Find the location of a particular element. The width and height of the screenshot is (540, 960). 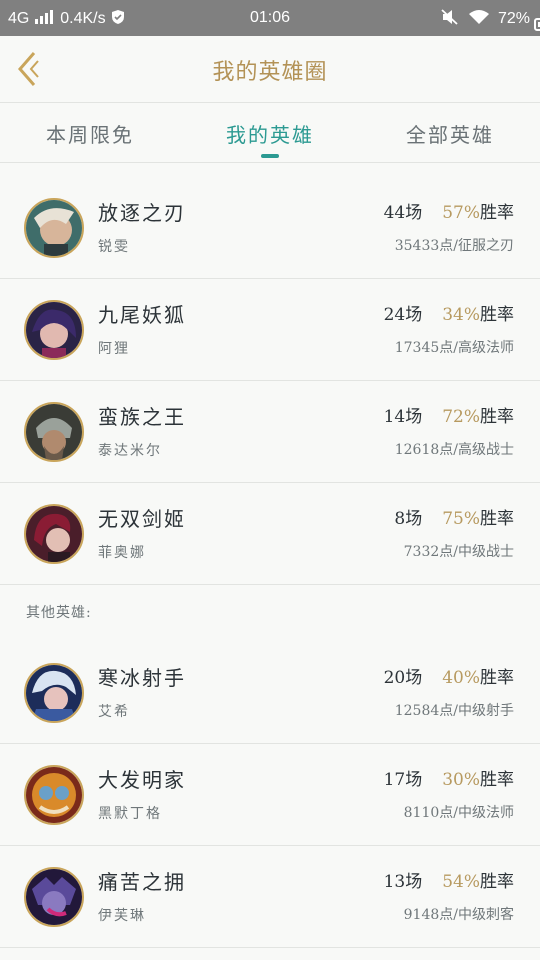

page-title: 我的英雄圈 is located at coordinates (270, 72).